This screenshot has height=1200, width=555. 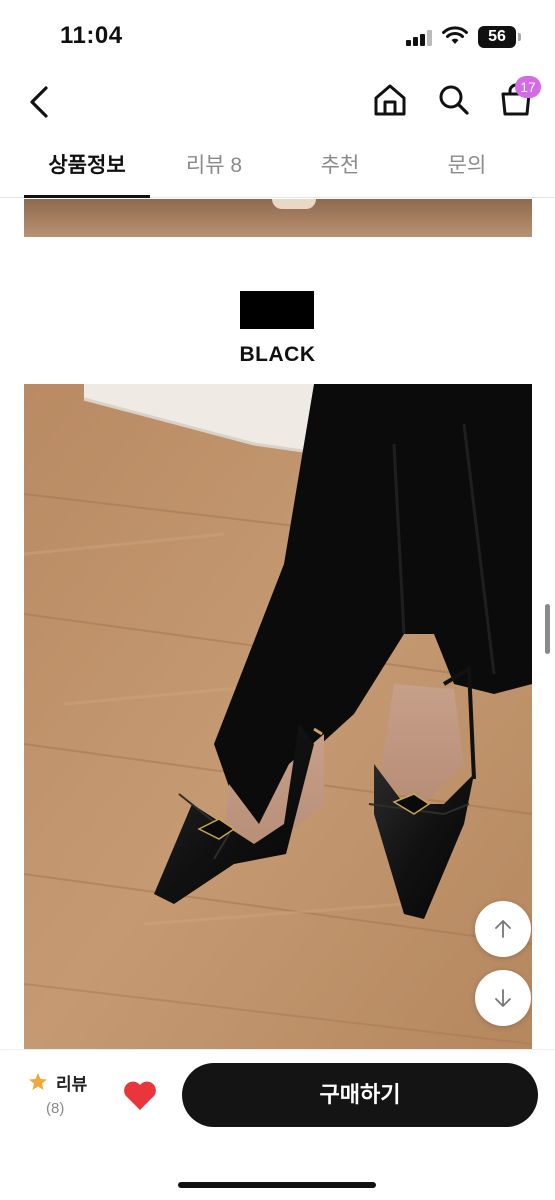 I want to click on review-summary: 리뷰 (8), so click(x=68, y=1096).